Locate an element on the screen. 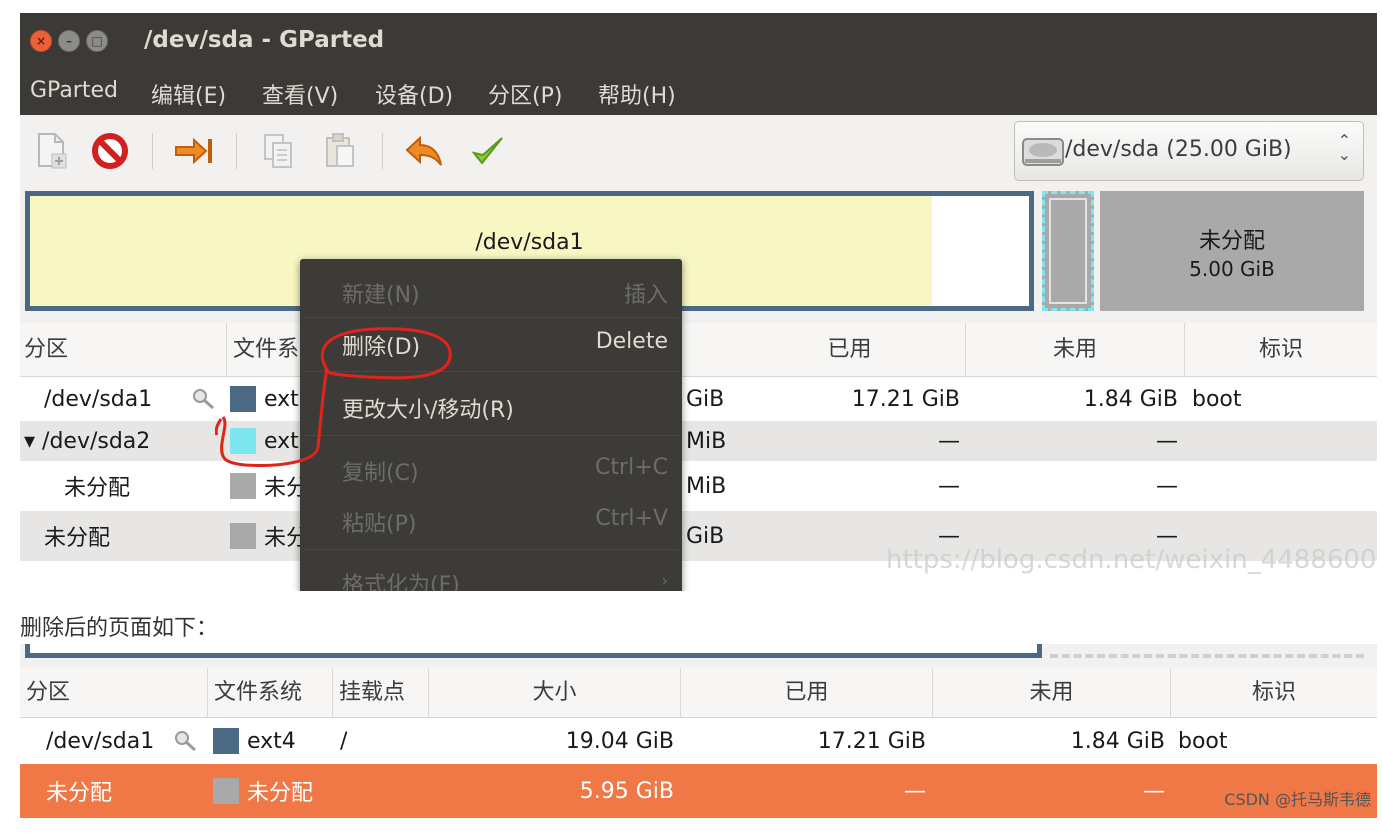 The image size is (1382, 835). minimize-icon: – is located at coordinates (69, 41).